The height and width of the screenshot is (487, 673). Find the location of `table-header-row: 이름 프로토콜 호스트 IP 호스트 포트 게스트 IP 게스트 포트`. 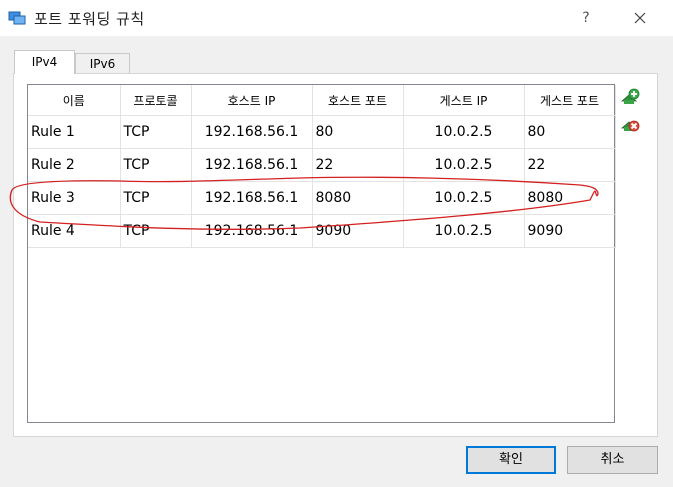

table-header-row: 이름 프로토콜 호스트 IP 호스트 포트 게스트 IP 게스트 포트 is located at coordinates (322, 100).